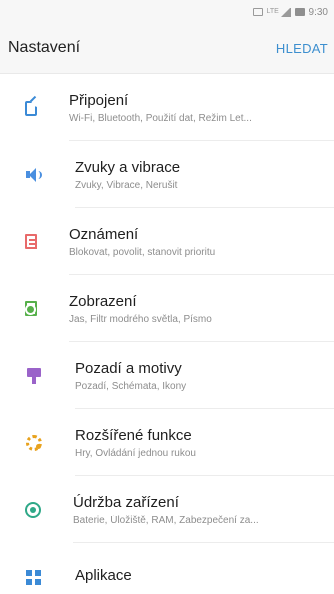 The height and width of the screenshot is (594, 334). What do you see at coordinates (31, 308) in the screenshot?
I see `display-icon` at bounding box center [31, 308].